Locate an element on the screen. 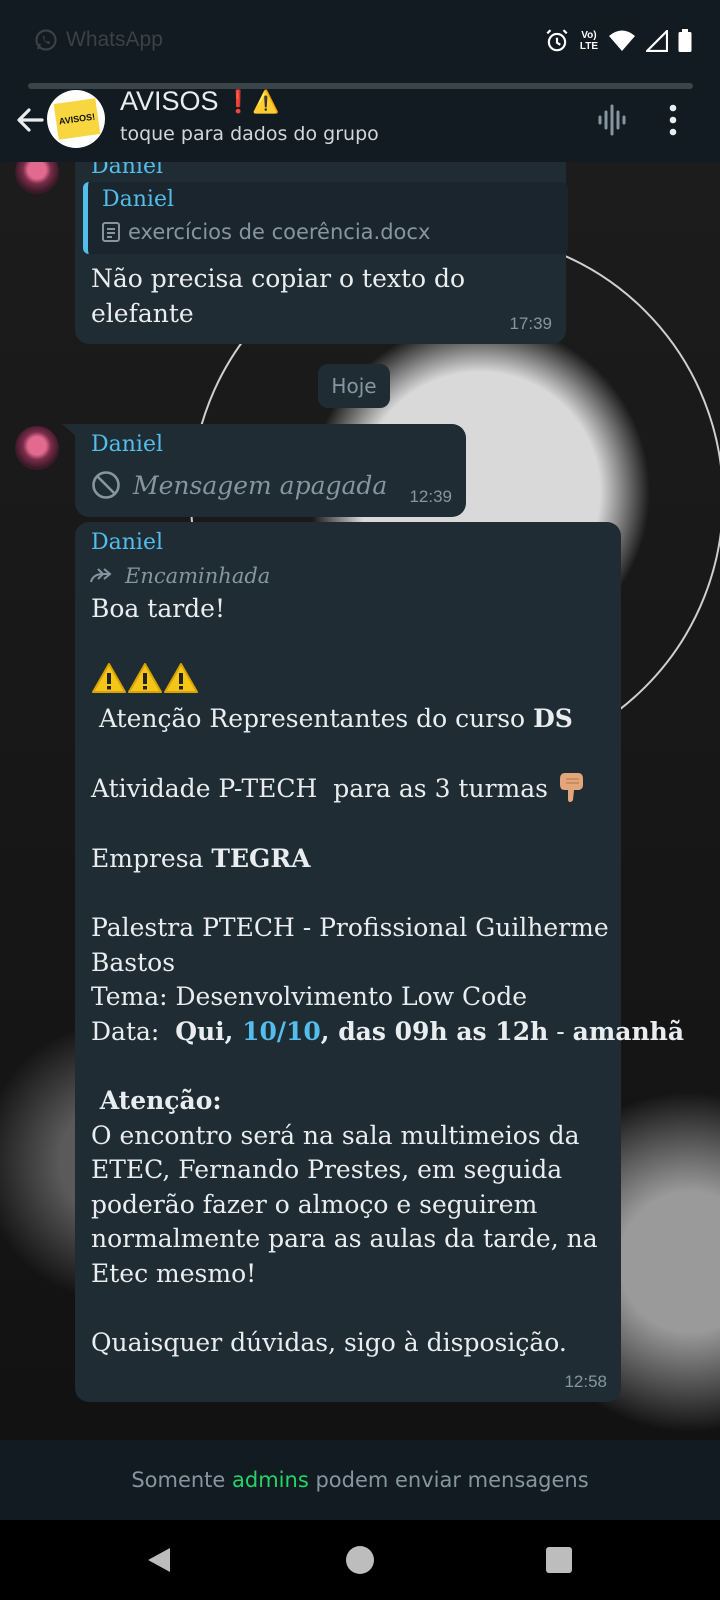 This screenshot has width=720, height=1600. notice-title: Atenção: is located at coordinates (156, 1100).